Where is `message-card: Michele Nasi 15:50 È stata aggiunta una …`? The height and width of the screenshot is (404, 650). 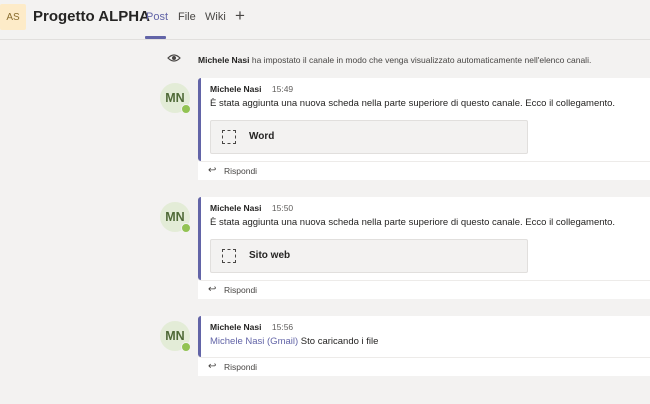
message-card: Michele Nasi 15:50 È stata aggiunta una … is located at coordinates (424, 238).